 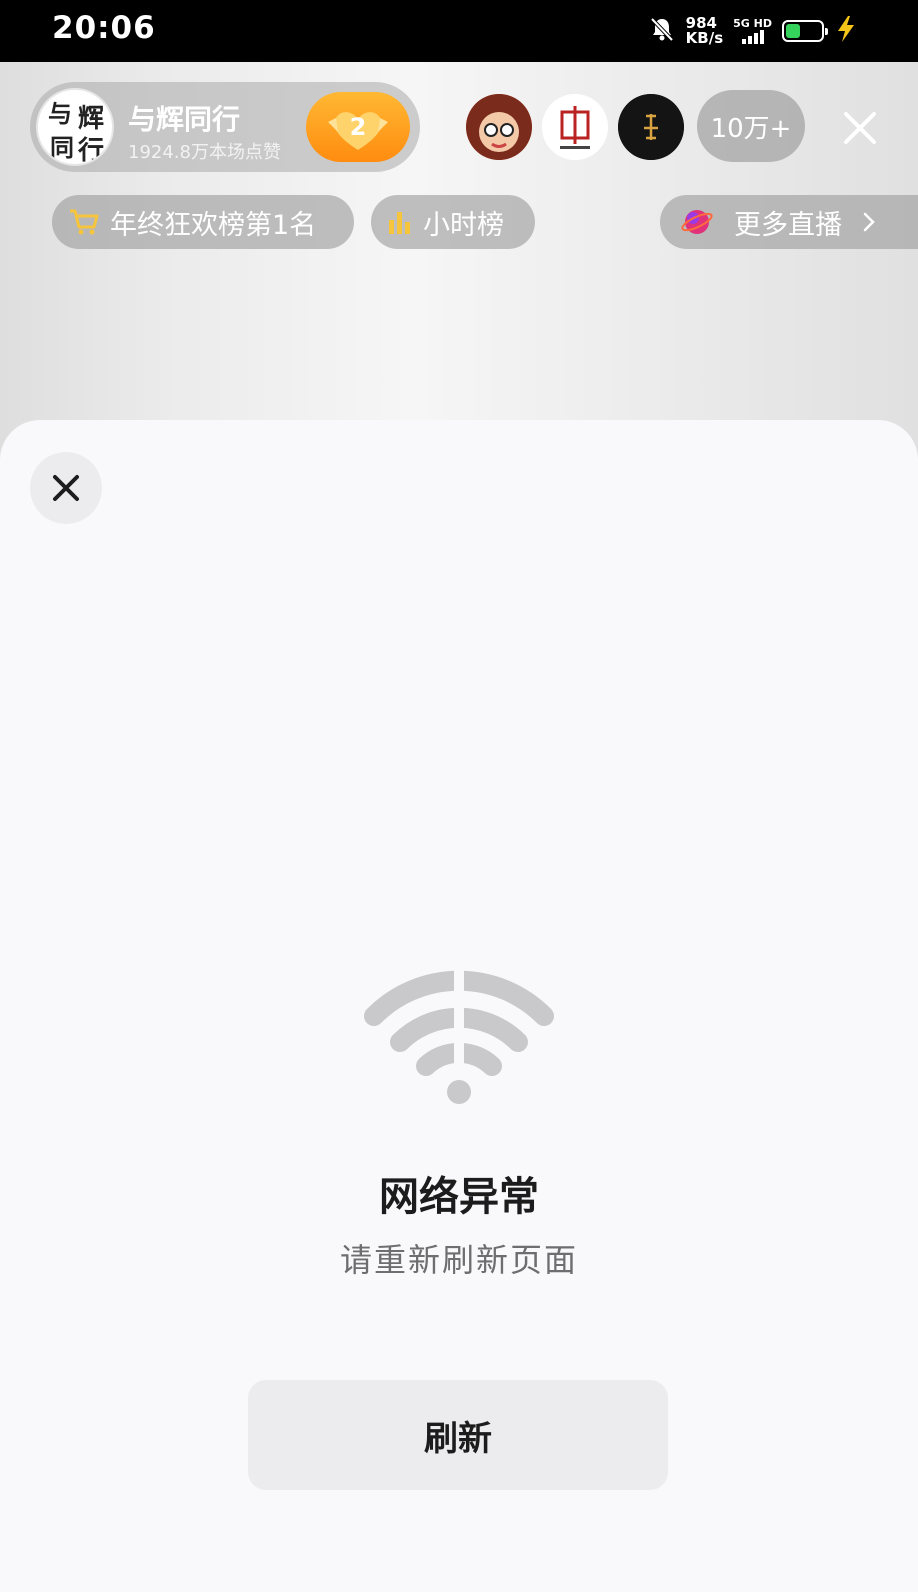 I want to click on error-title: 网络异常, so click(x=459, y=1197).